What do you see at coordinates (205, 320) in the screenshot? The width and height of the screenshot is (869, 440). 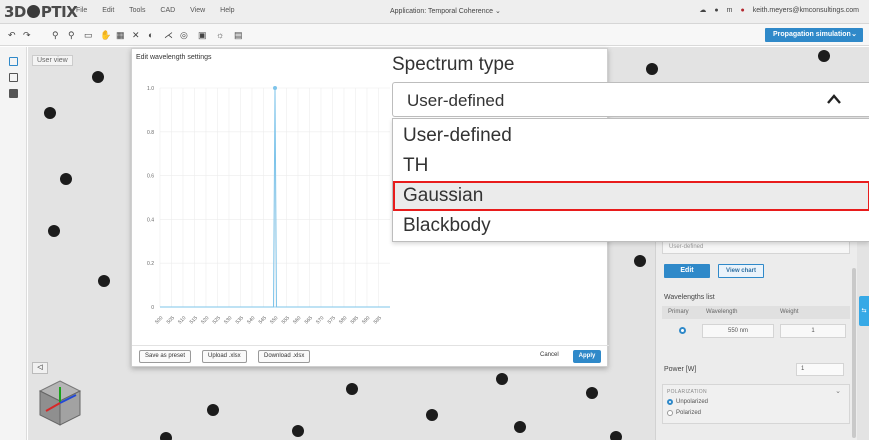 I see `x-tick-label: 520` at bounding box center [205, 320].